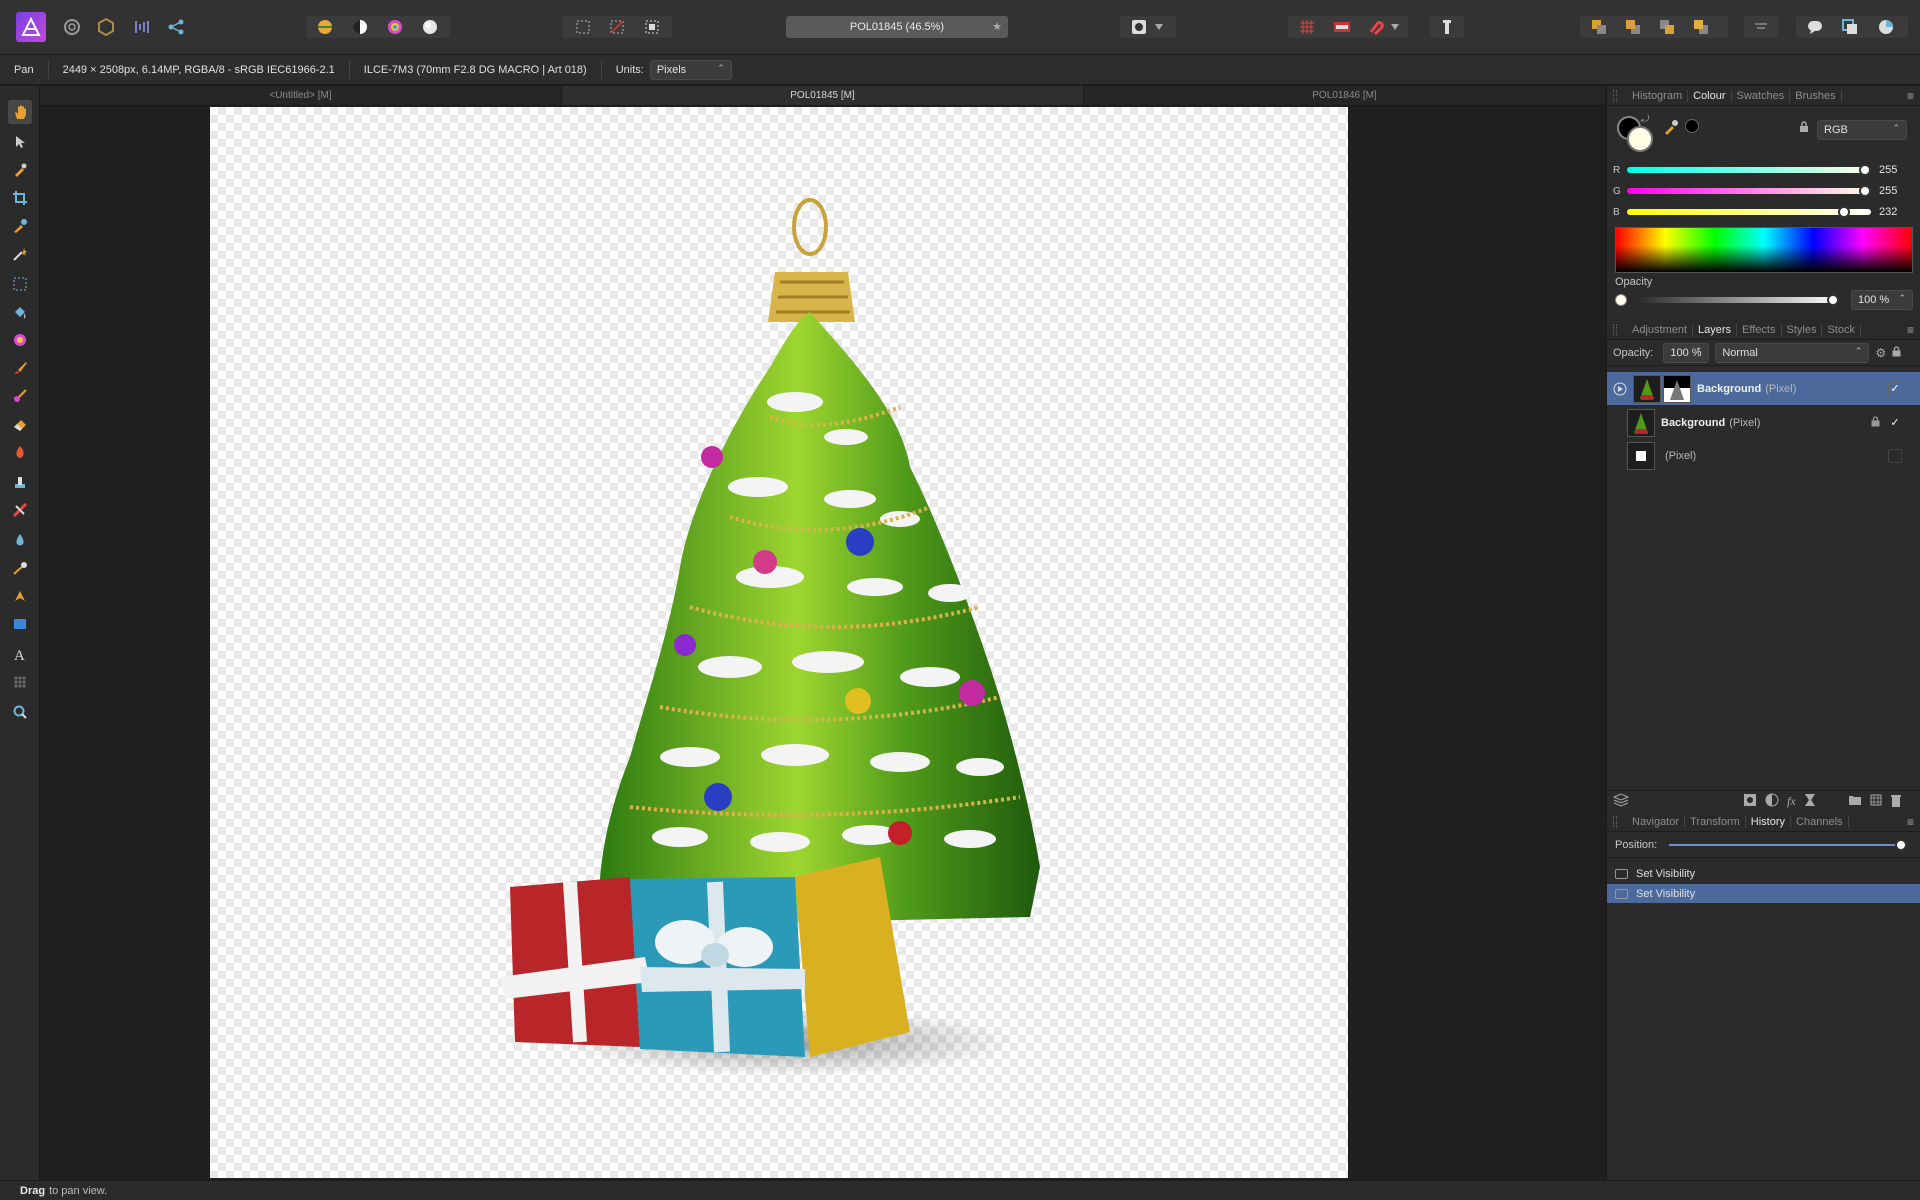  I want to click on quick-mask-icon, so click(1139, 27).